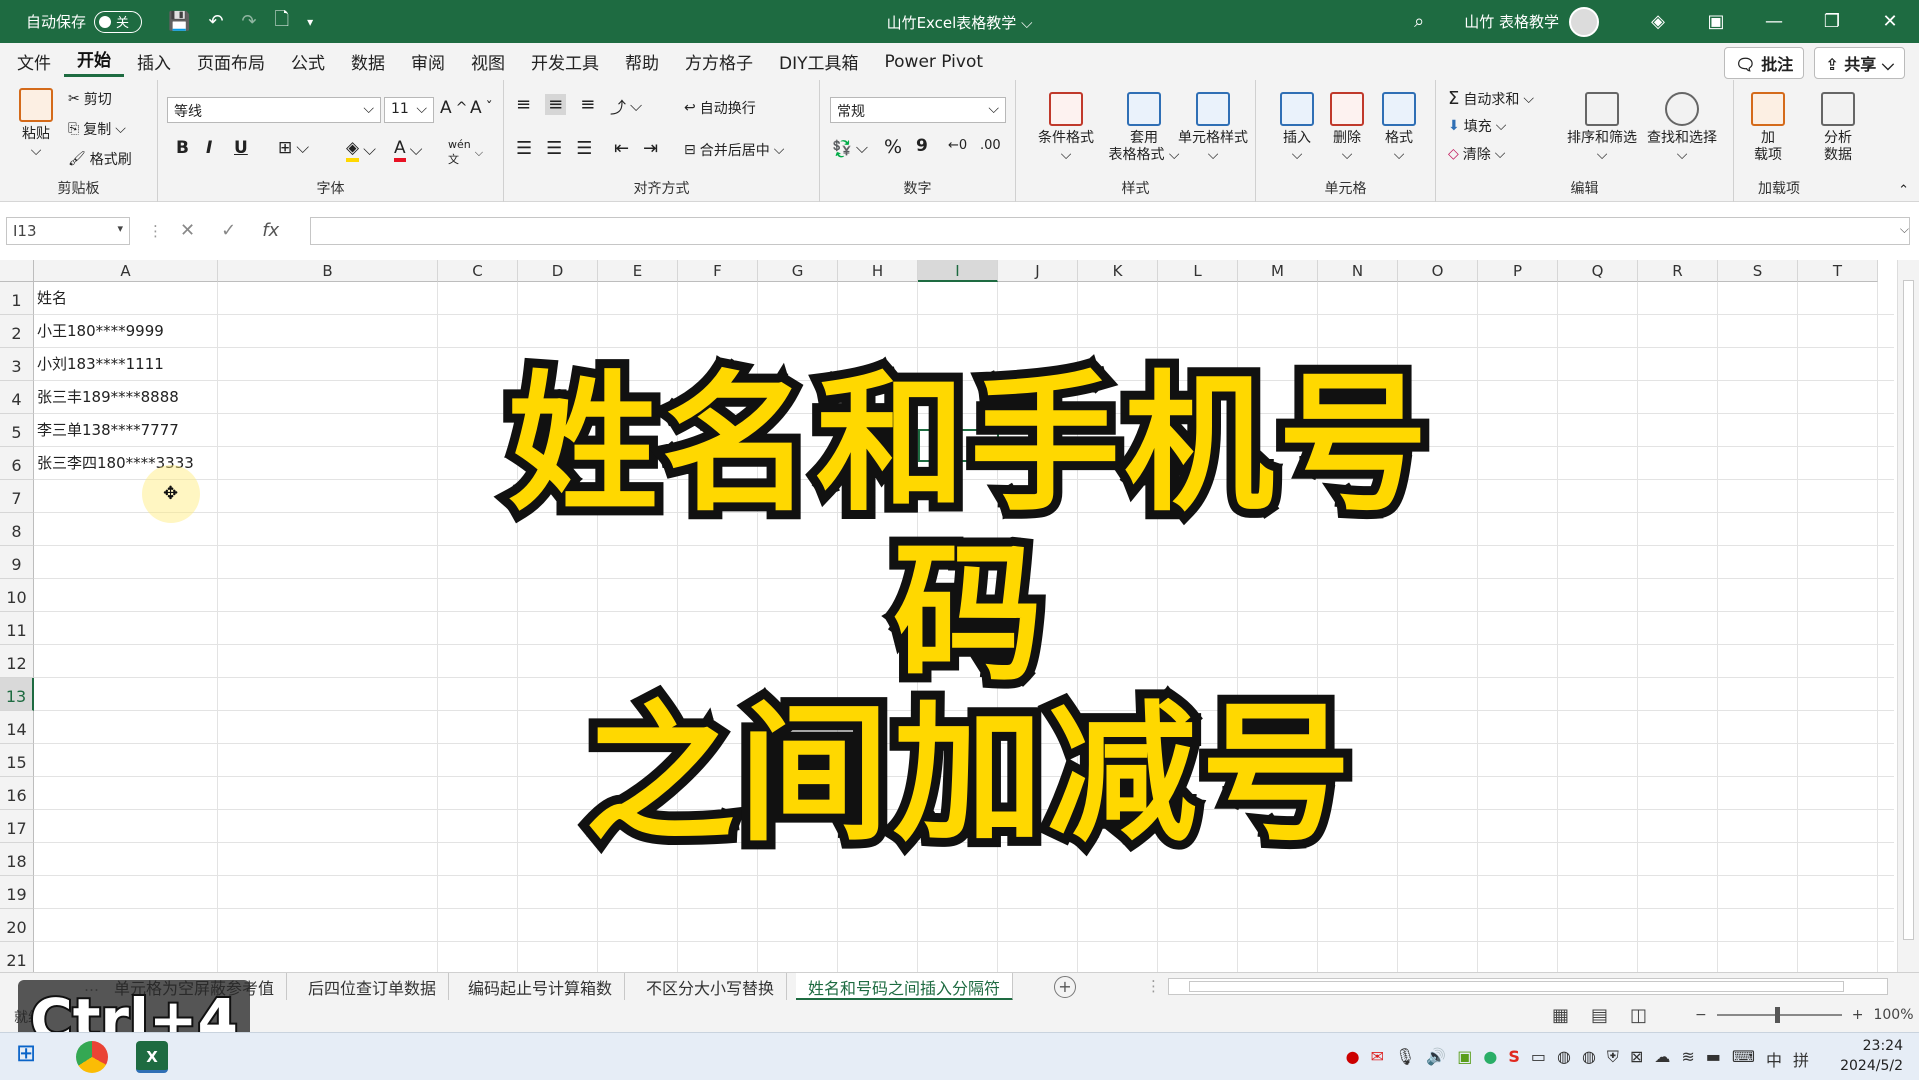 The width and height of the screenshot is (1919, 1080). What do you see at coordinates (17, 562) in the screenshot?
I see `row-header-9: 9` at bounding box center [17, 562].